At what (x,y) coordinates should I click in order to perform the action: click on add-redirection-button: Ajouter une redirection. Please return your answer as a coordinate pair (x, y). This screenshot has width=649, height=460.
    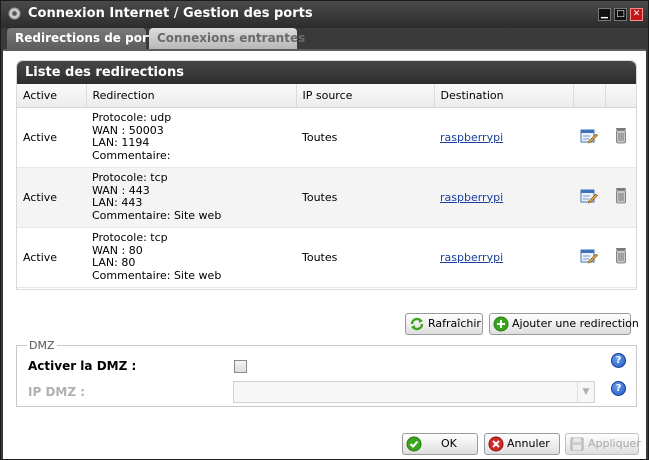
    Looking at the image, I should click on (564, 324).